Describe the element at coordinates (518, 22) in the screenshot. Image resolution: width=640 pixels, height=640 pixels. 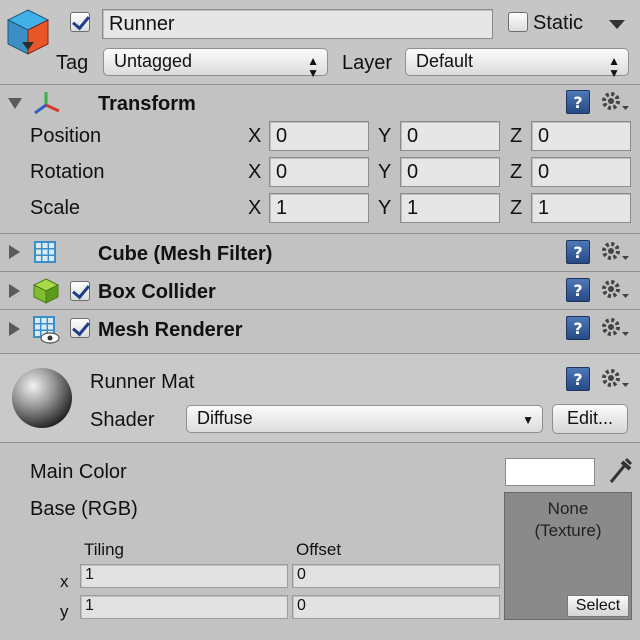
I see `static-checkbox` at that location.